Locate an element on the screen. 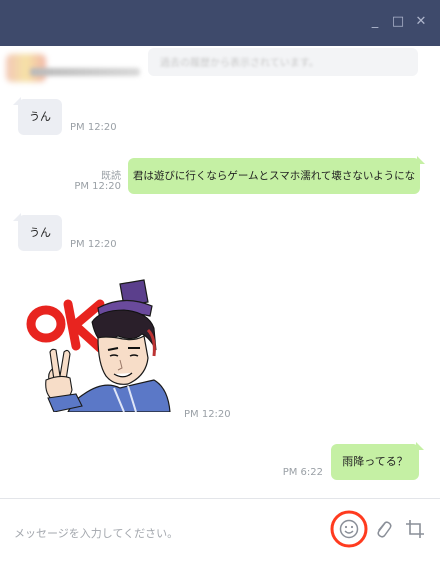 Image resolution: width=440 pixels, height=561 pixels. ok-sticker is located at coordinates (98, 344).